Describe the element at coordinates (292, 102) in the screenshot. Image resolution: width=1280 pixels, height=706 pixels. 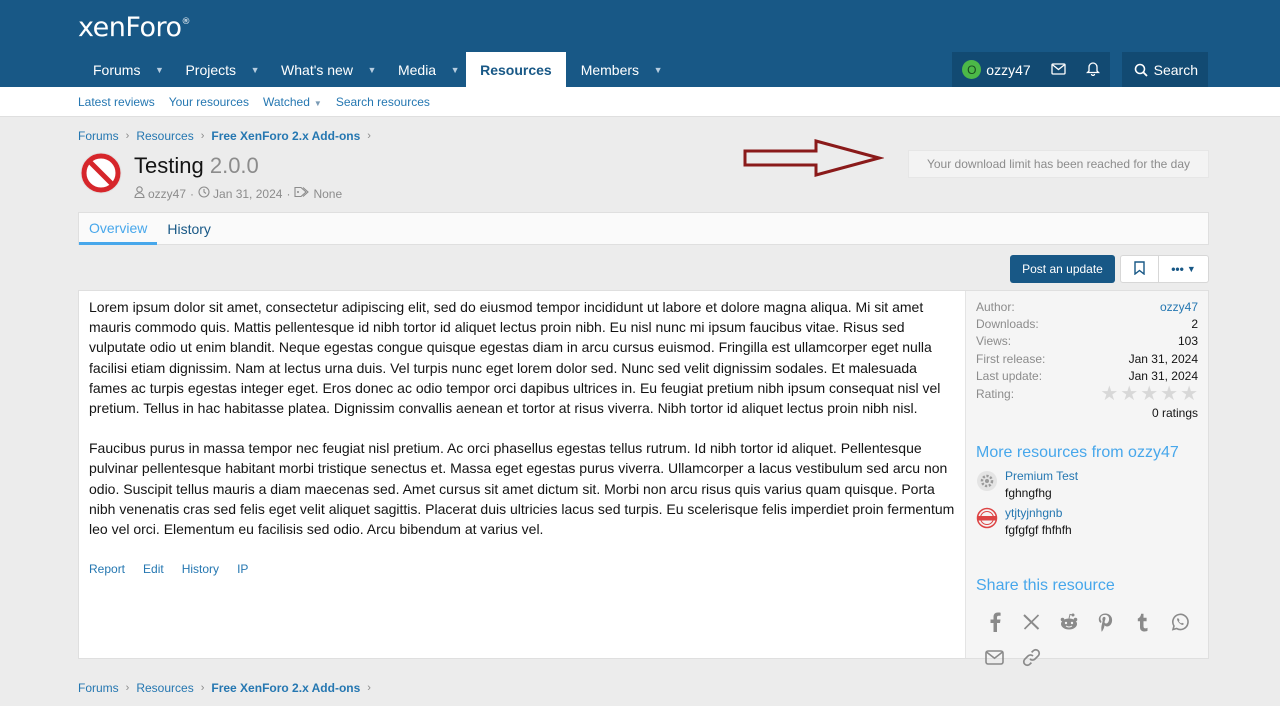
I see `watched-link: Watched ▼` at that location.